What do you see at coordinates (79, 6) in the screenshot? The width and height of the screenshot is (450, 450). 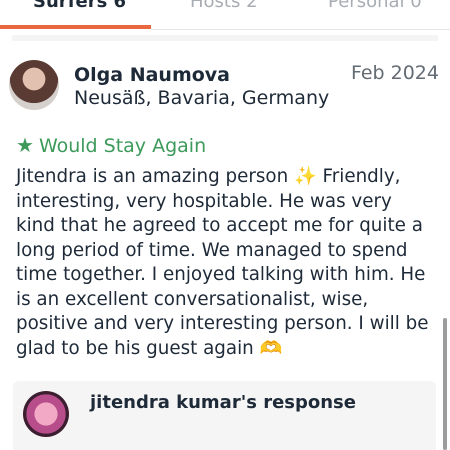 I see `tab-surfers: Surfers 6` at bounding box center [79, 6].